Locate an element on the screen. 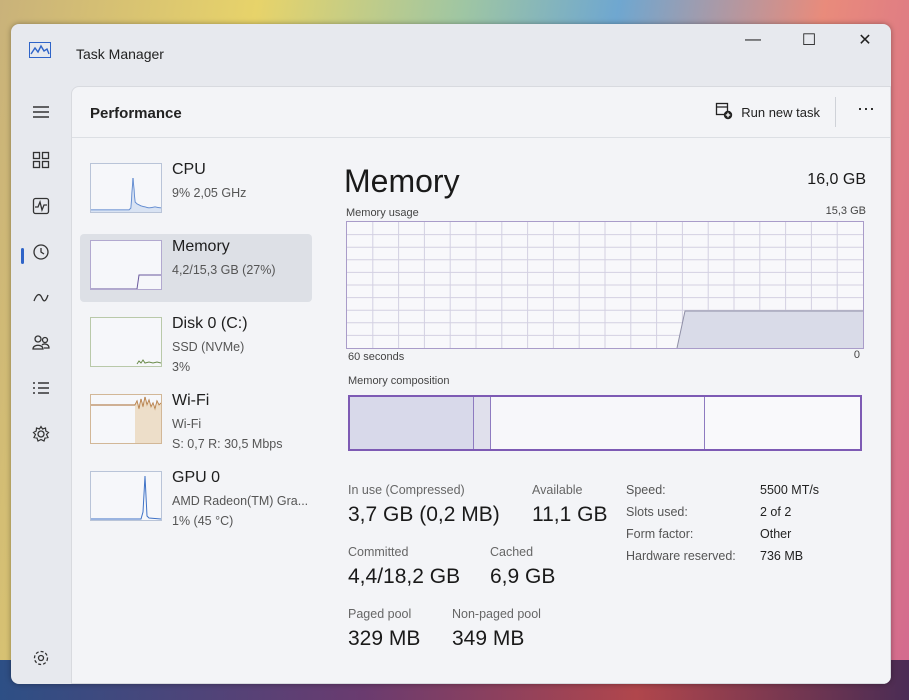 The width and height of the screenshot is (909, 700). stat-value: 6,9 GB is located at coordinates (523, 576).